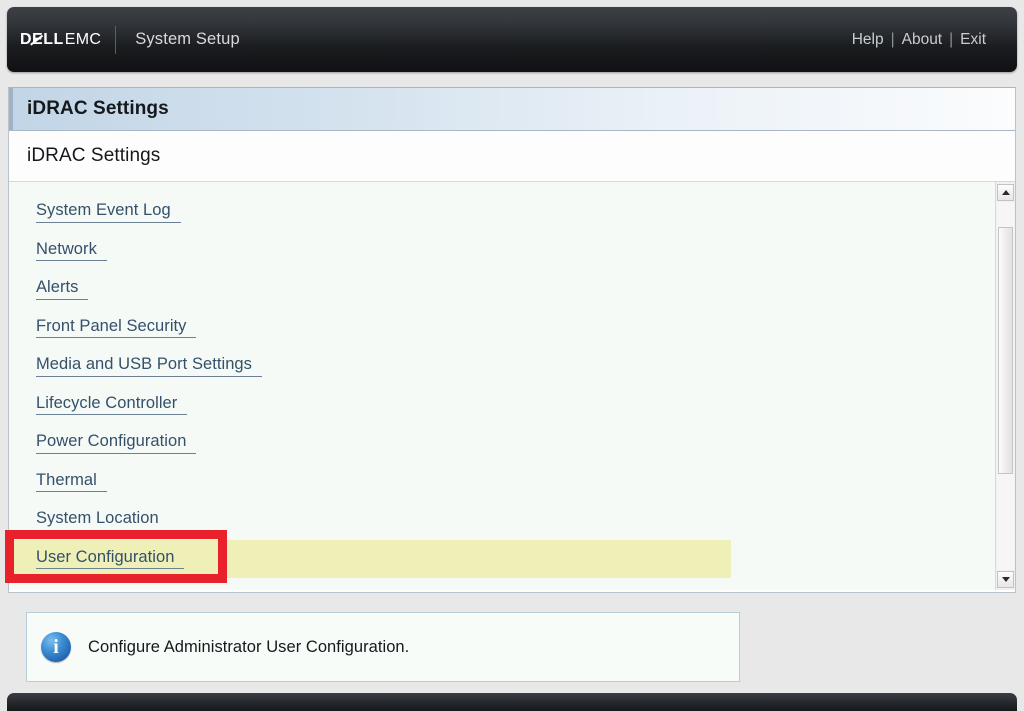 Image resolution: width=1024 pixels, height=711 pixels. I want to click on dell-wordmark: DELL, so click(42, 40).